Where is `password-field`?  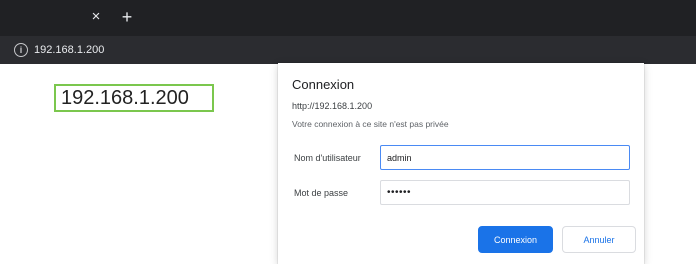 password-field is located at coordinates (505, 192).